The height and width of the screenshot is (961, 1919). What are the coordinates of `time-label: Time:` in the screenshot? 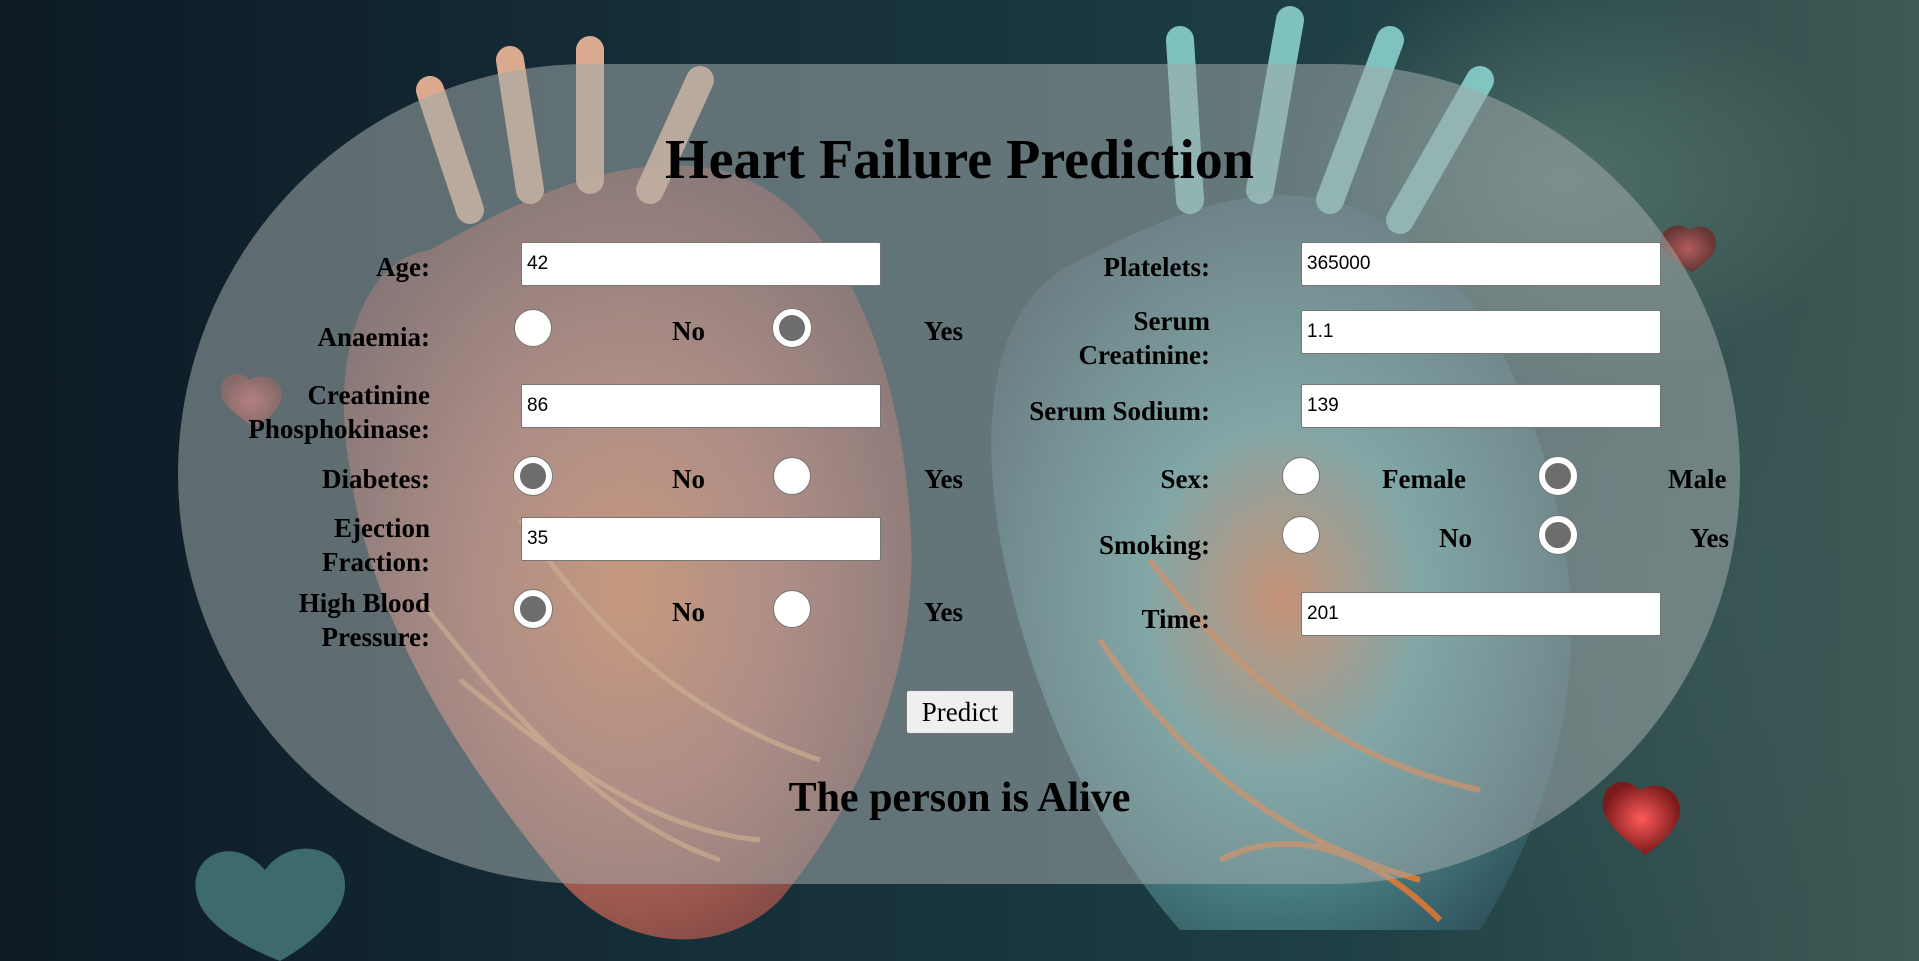 It's located at (1176, 619).